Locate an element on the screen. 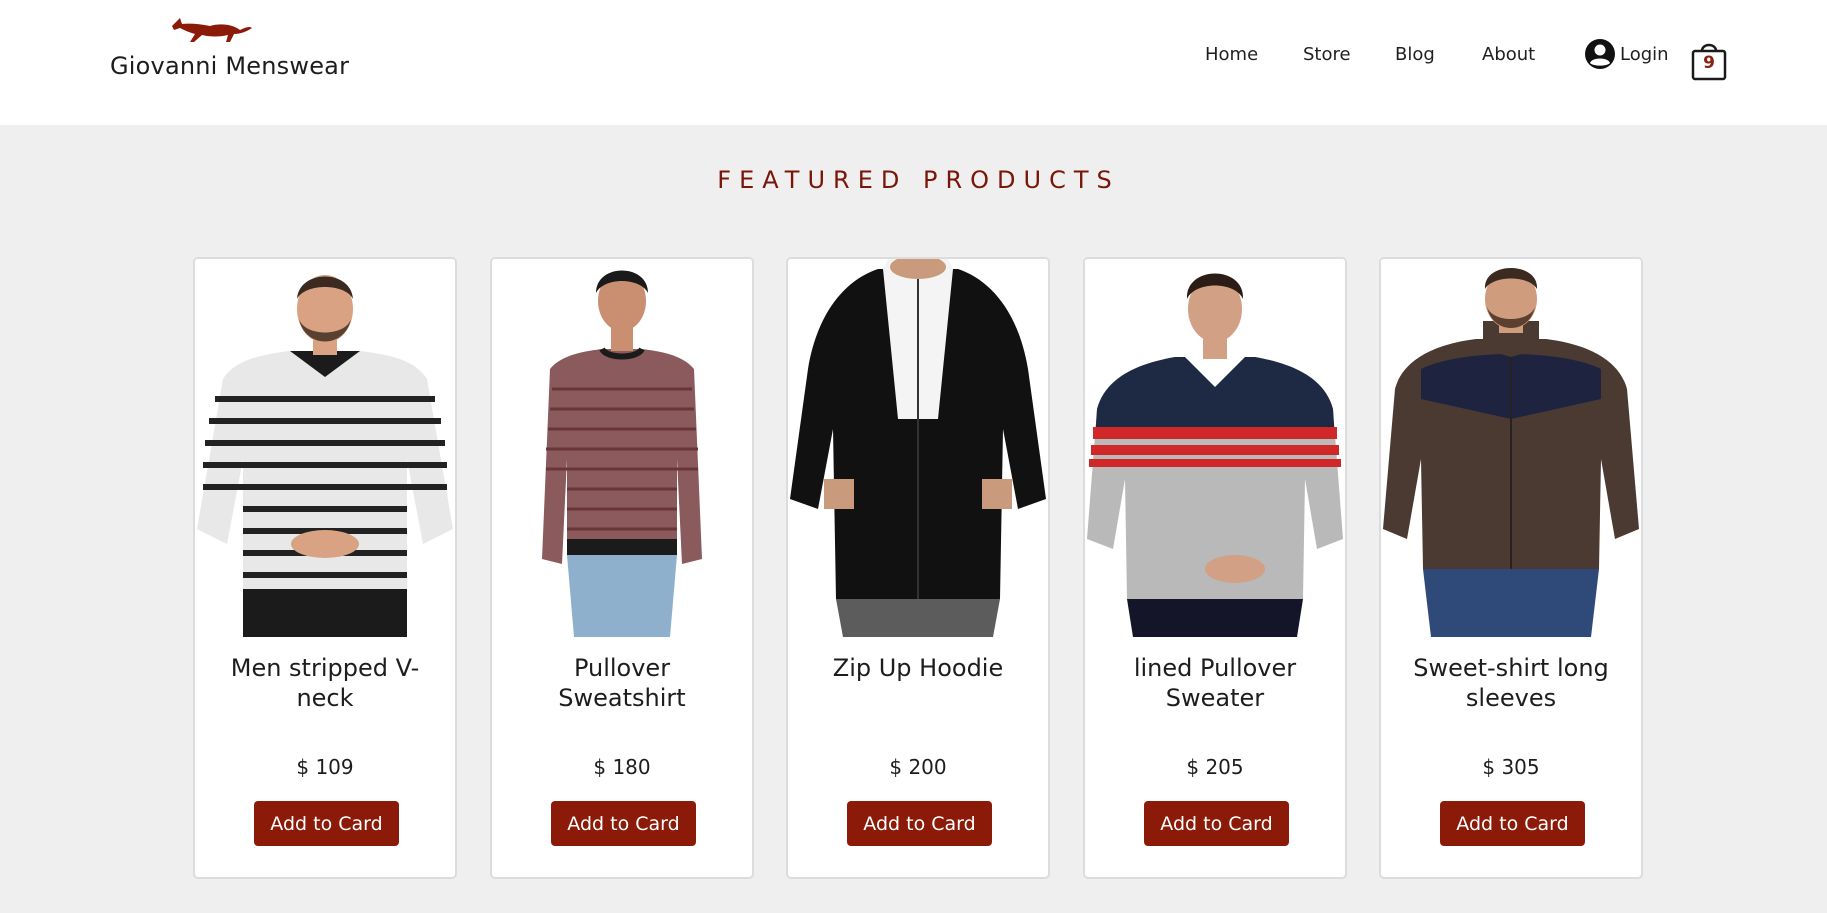 The image size is (1827, 913). cart-button: 9 is located at coordinates (1709, 60).